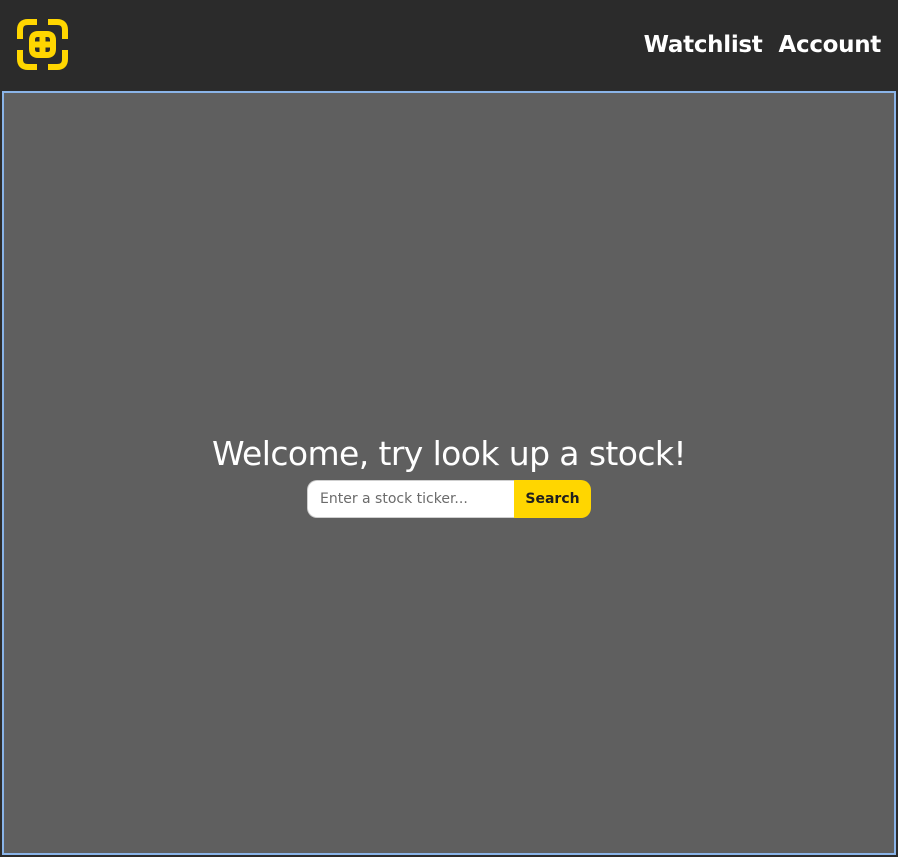 This screenshot has width=898, height=857. Describe the element at coordinates (410, 499) in the screenshot. I see `stock-ticker-input` at that location.